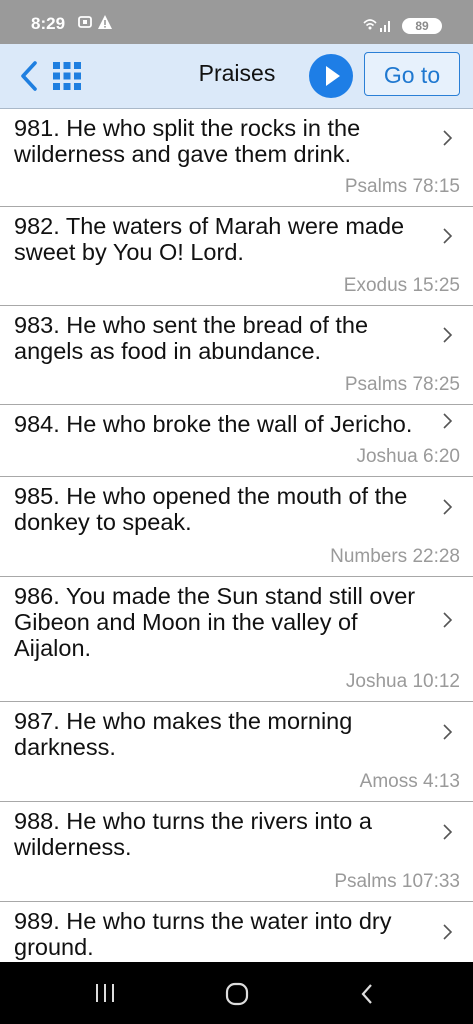 The image size is (473, 1024). What do you see at coordinates (402, 681) in the screenshot?
I see `scripture-reference: Joshua 10:12` at bounding box center [402, 681].